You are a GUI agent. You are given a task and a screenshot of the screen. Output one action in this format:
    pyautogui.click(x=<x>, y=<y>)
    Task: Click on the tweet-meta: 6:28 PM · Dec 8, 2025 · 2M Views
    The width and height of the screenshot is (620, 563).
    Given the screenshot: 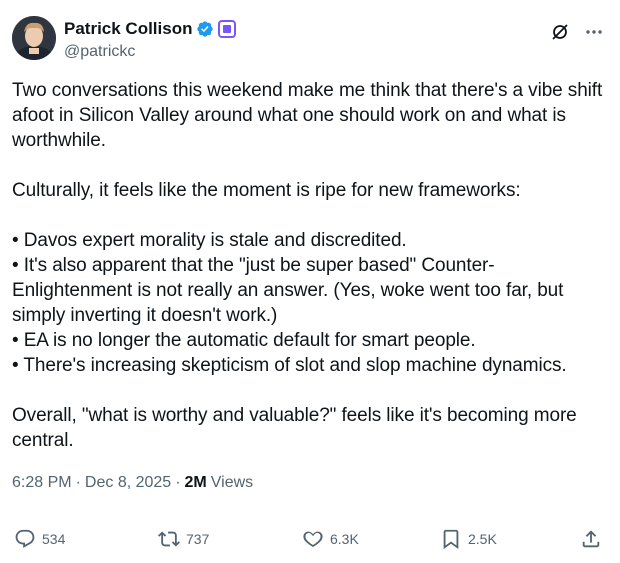 What is the action you would take?
    pyautogui.click(x=132, y=483)
    